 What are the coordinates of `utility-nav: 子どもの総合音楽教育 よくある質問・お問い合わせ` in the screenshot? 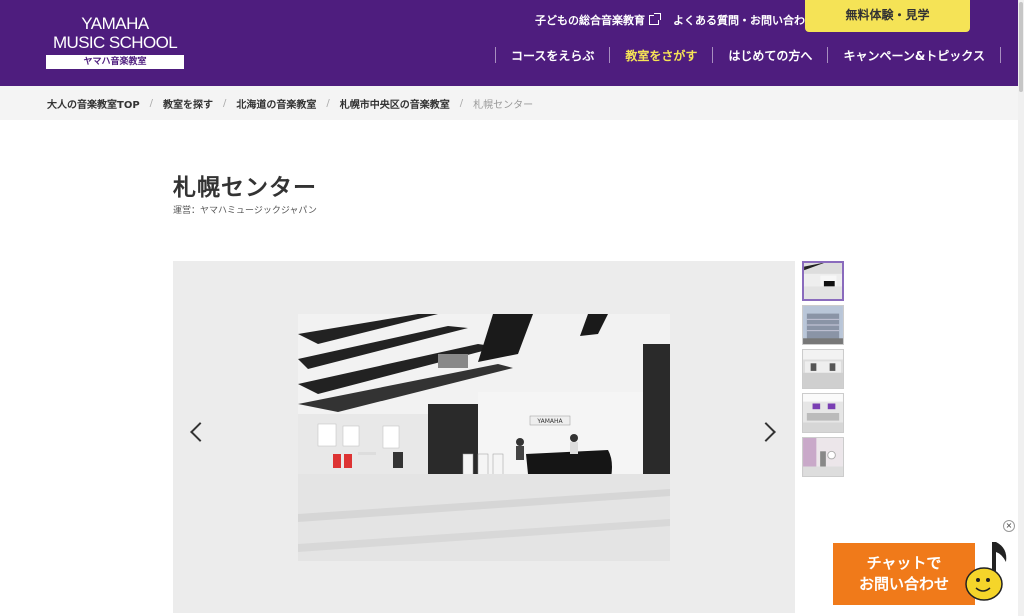 It's located at (675, 20).